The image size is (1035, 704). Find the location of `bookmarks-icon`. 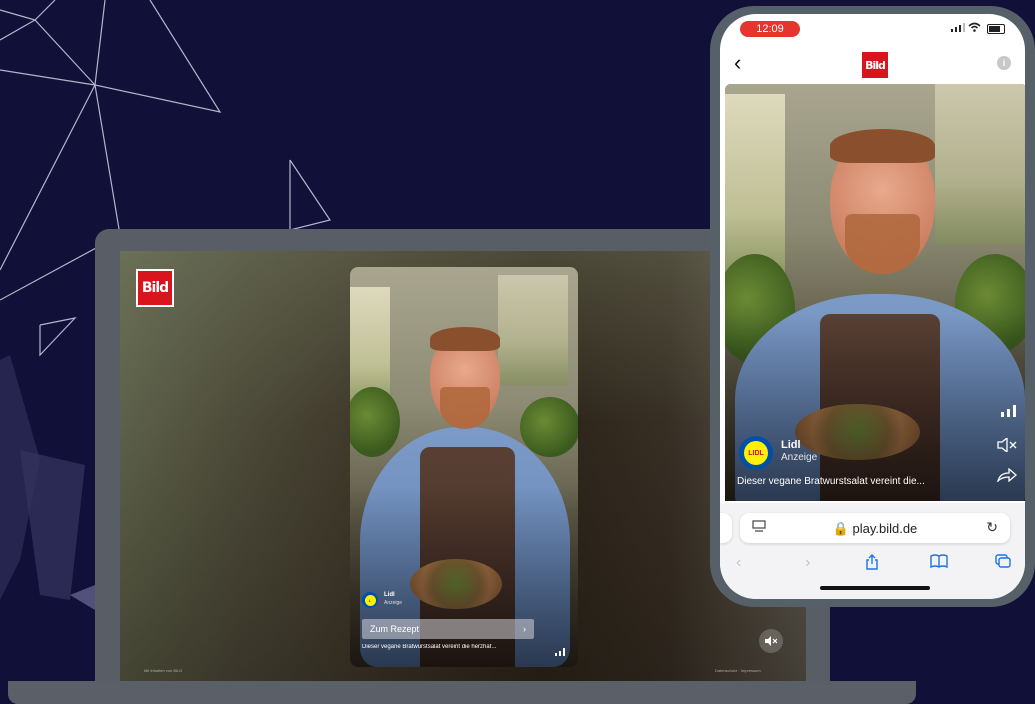

bookmarks-icon is located at coordinates (939, 563).